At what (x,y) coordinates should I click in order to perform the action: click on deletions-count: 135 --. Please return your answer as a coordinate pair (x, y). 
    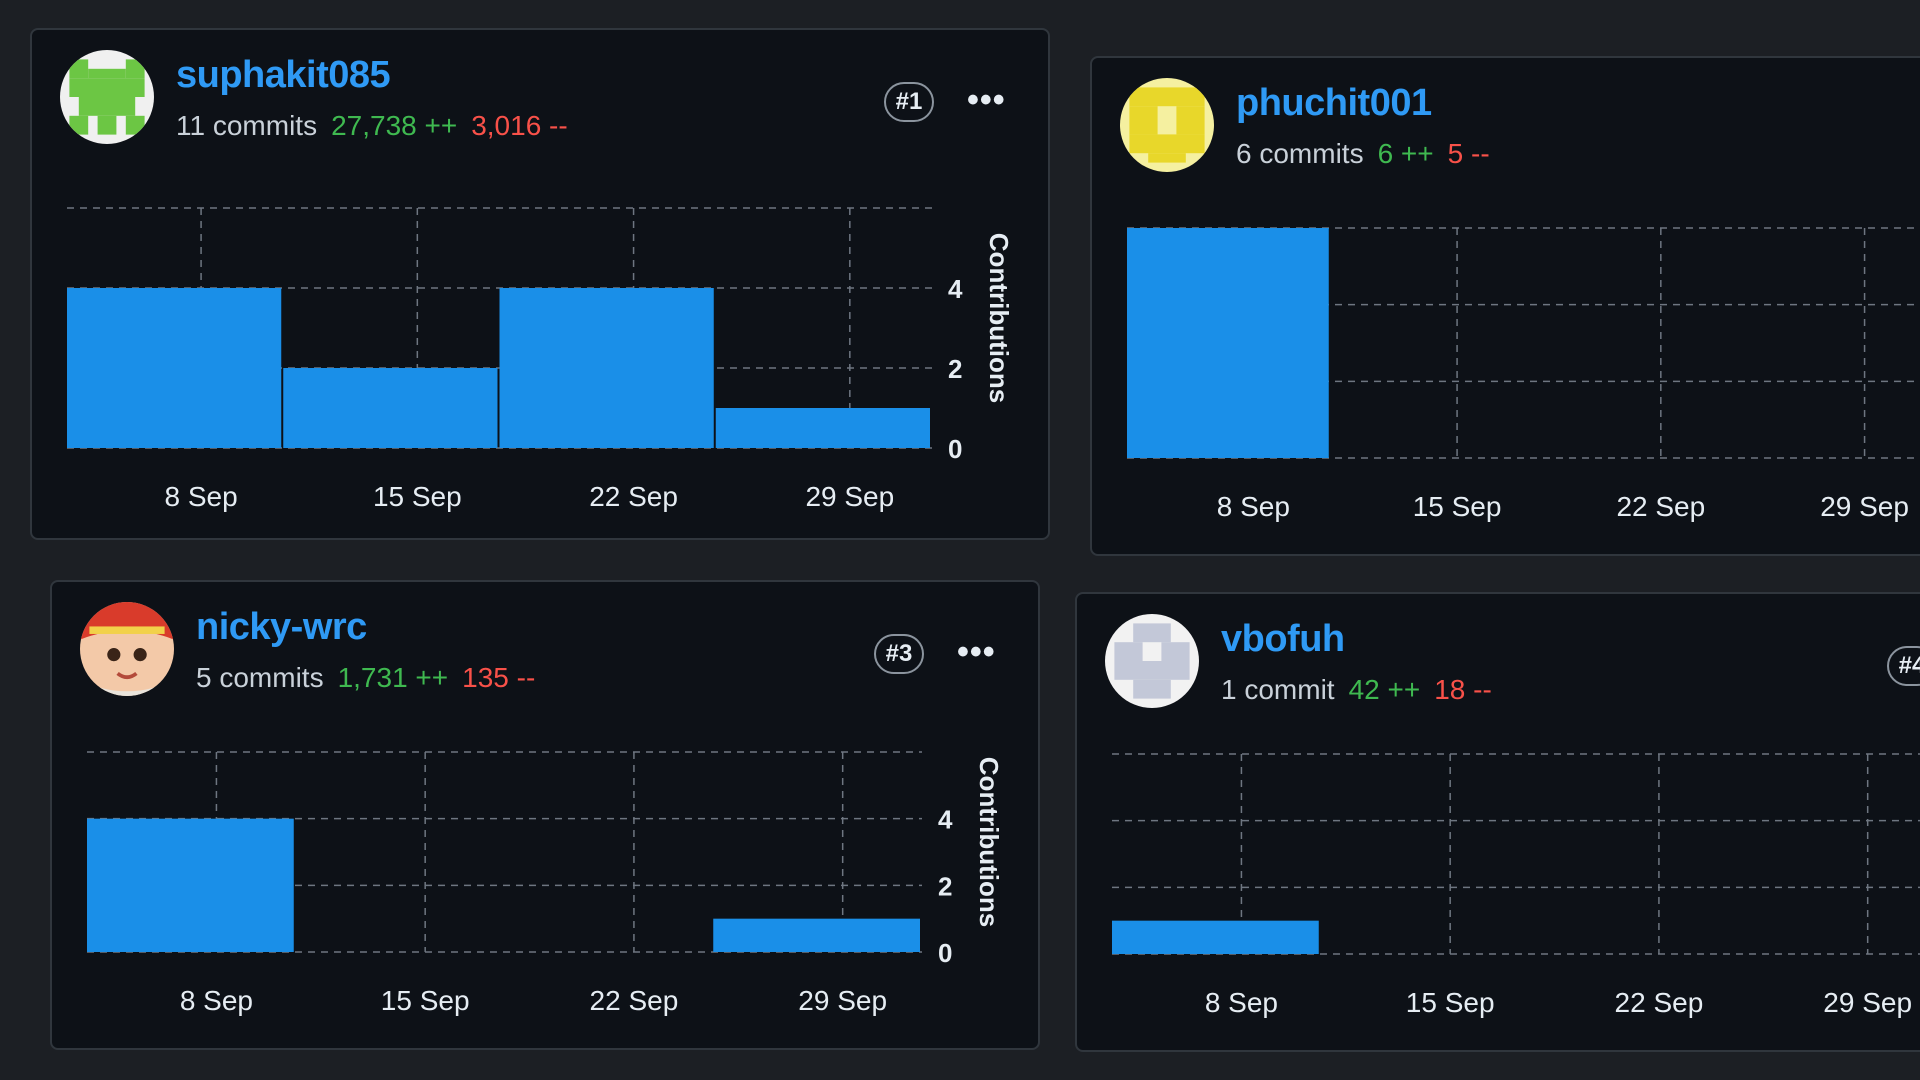
    Looking at the image, I should click on (499, 677).